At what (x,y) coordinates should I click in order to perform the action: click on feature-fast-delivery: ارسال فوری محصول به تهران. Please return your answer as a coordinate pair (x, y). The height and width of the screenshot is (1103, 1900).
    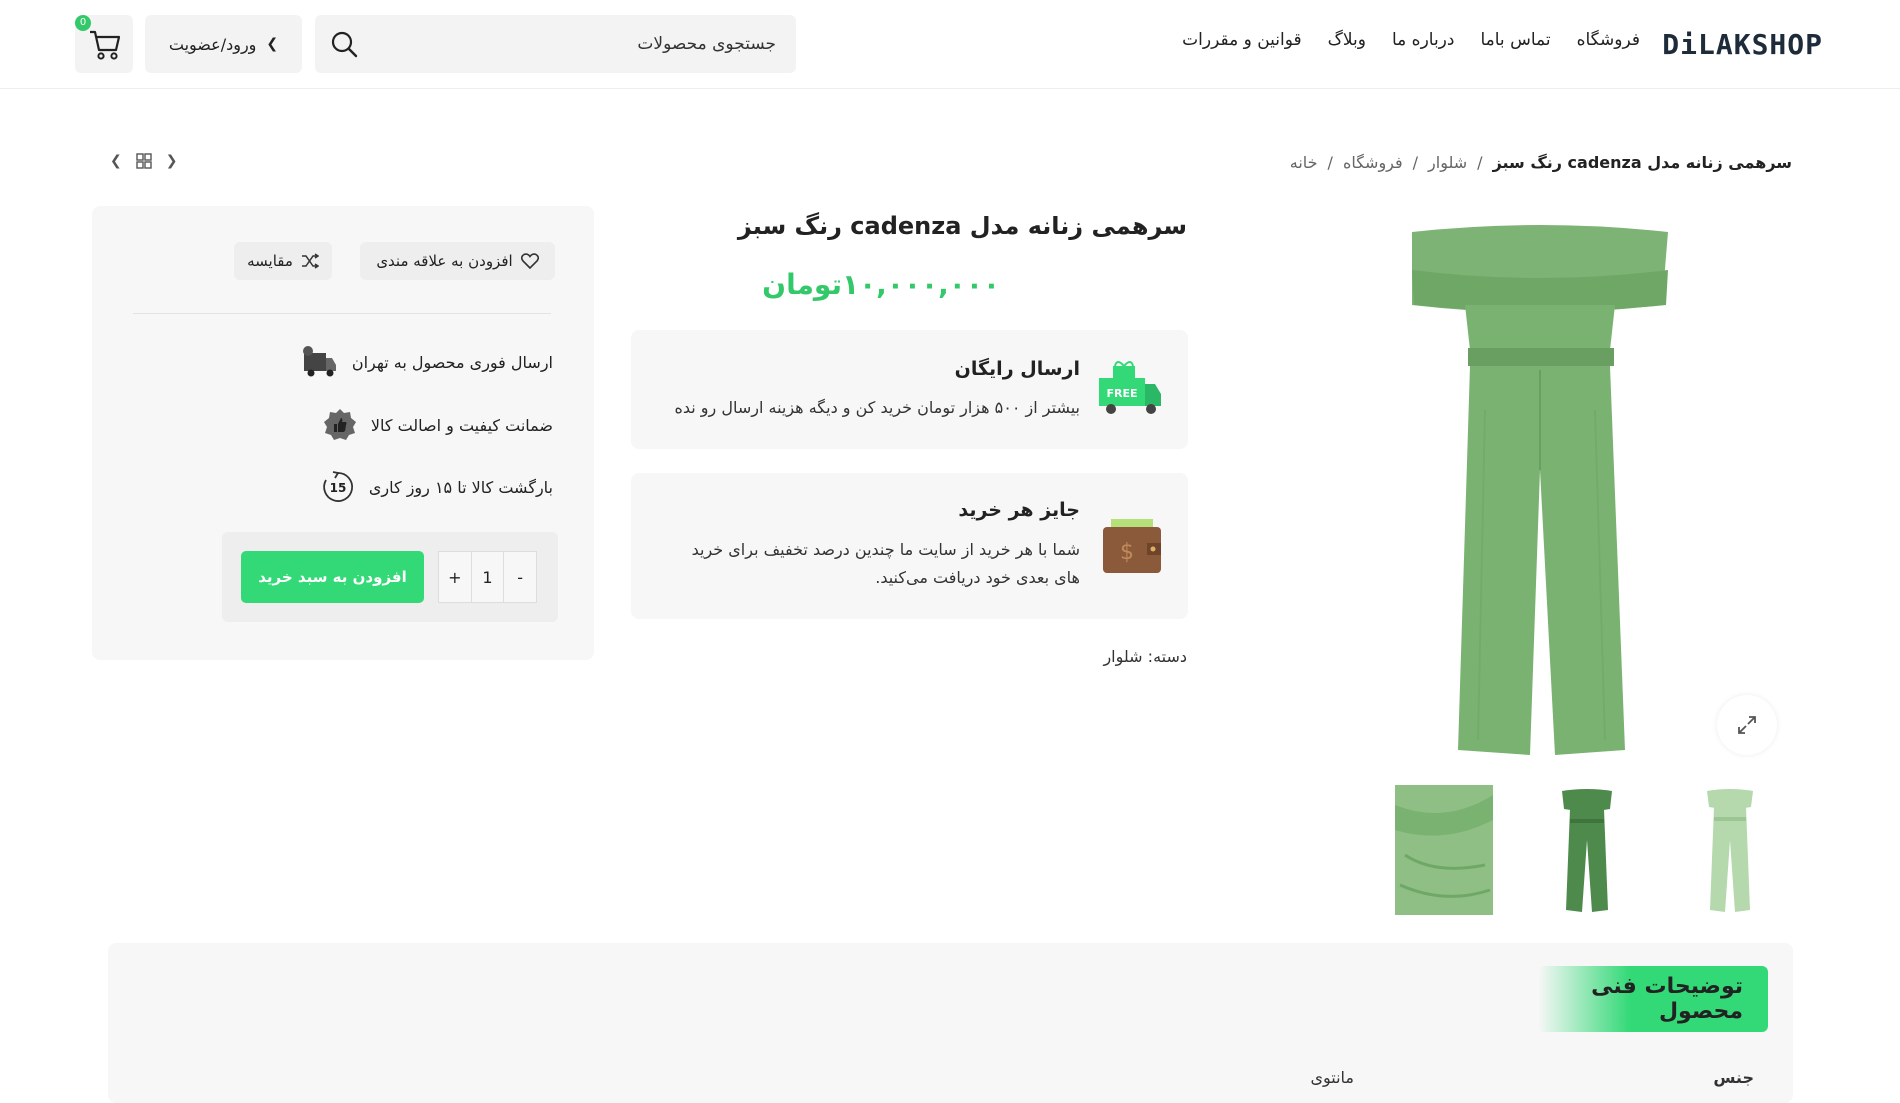
    Looking at the image, I should click on (427, 362).